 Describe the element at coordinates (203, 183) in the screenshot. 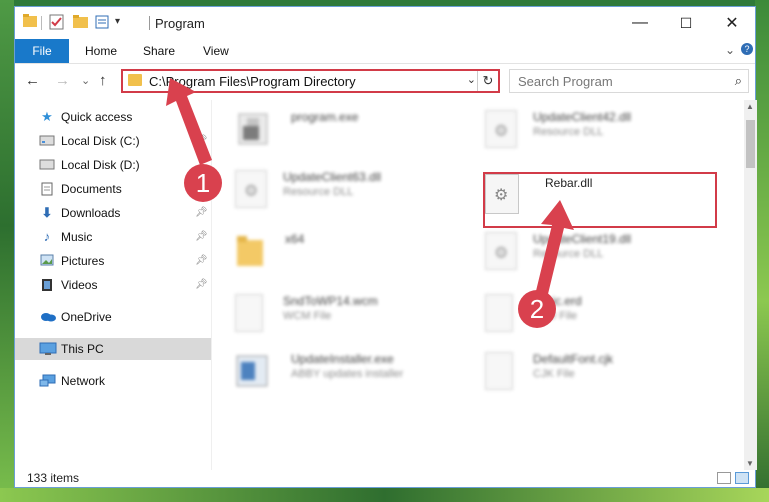

I see `step-1-badge: 1` at that location.